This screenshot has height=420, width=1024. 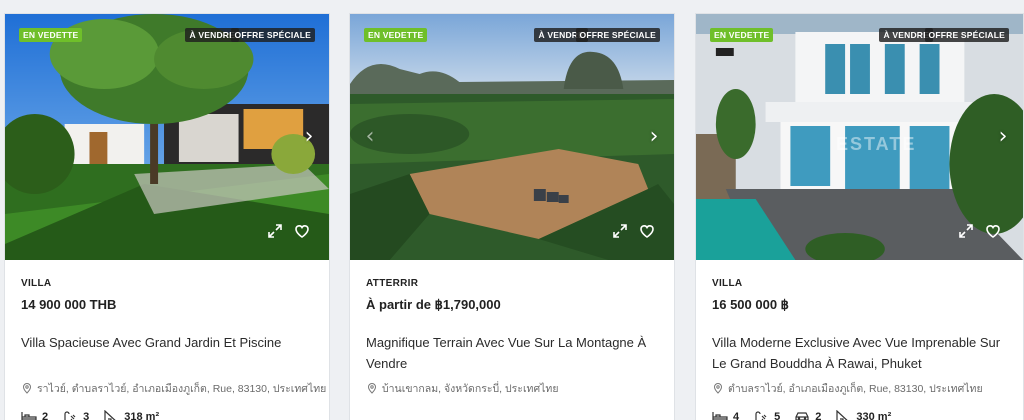 I want to click on garage-count: 2, so click(x=818, y=415).